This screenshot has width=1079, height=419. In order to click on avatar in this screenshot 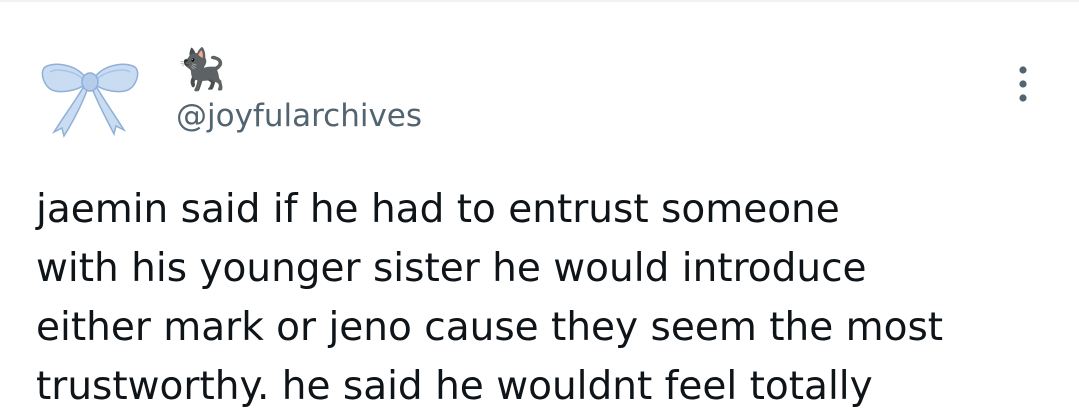, I will do `click(90, 96)`.